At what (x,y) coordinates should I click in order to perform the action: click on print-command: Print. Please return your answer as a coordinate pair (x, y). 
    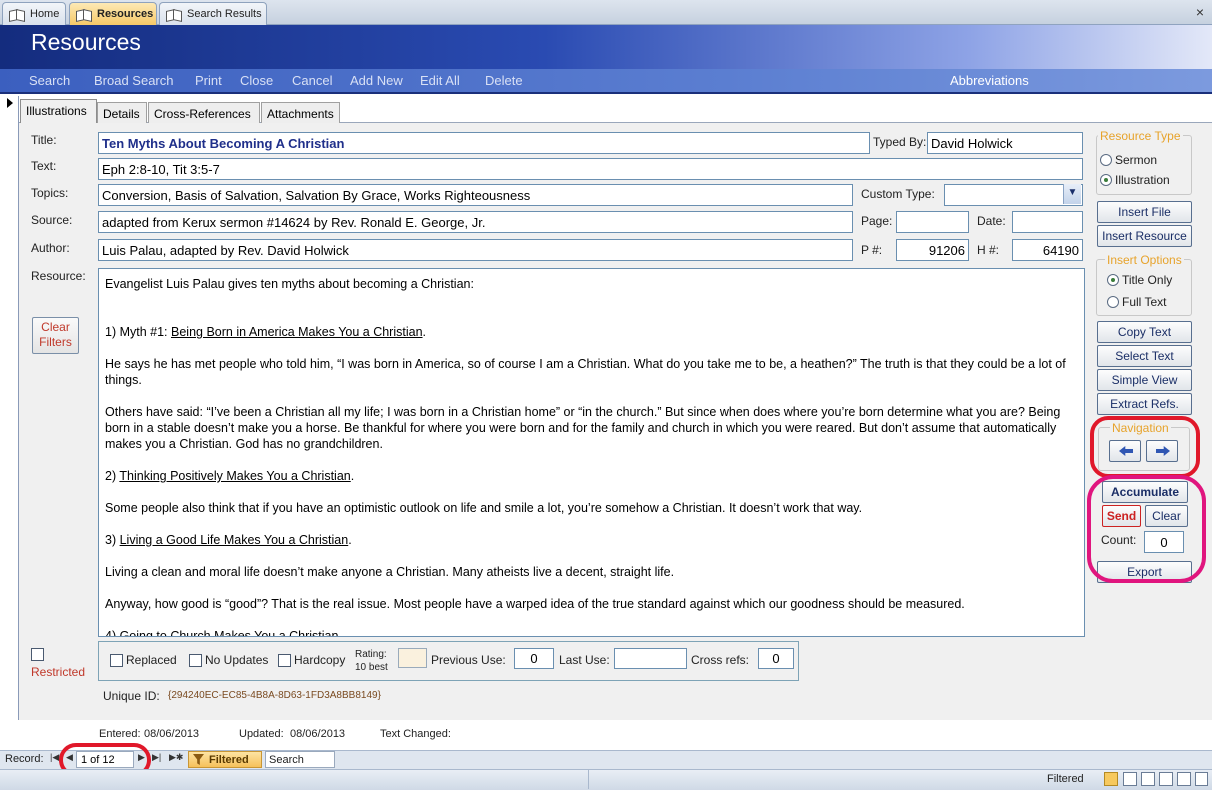
    Looking at the image, I should click on (208, 80).